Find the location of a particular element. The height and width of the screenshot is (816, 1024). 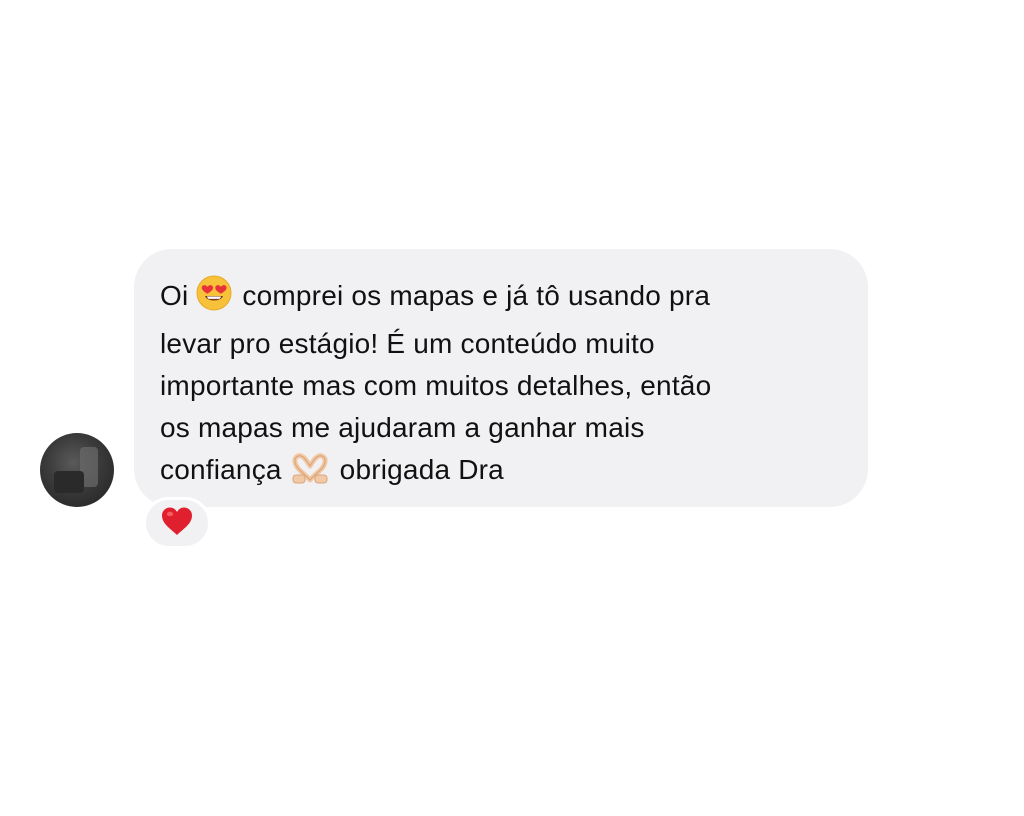

message-line: levar pro estágio! É um conteúdo muito is located at coordinates (407, 343).